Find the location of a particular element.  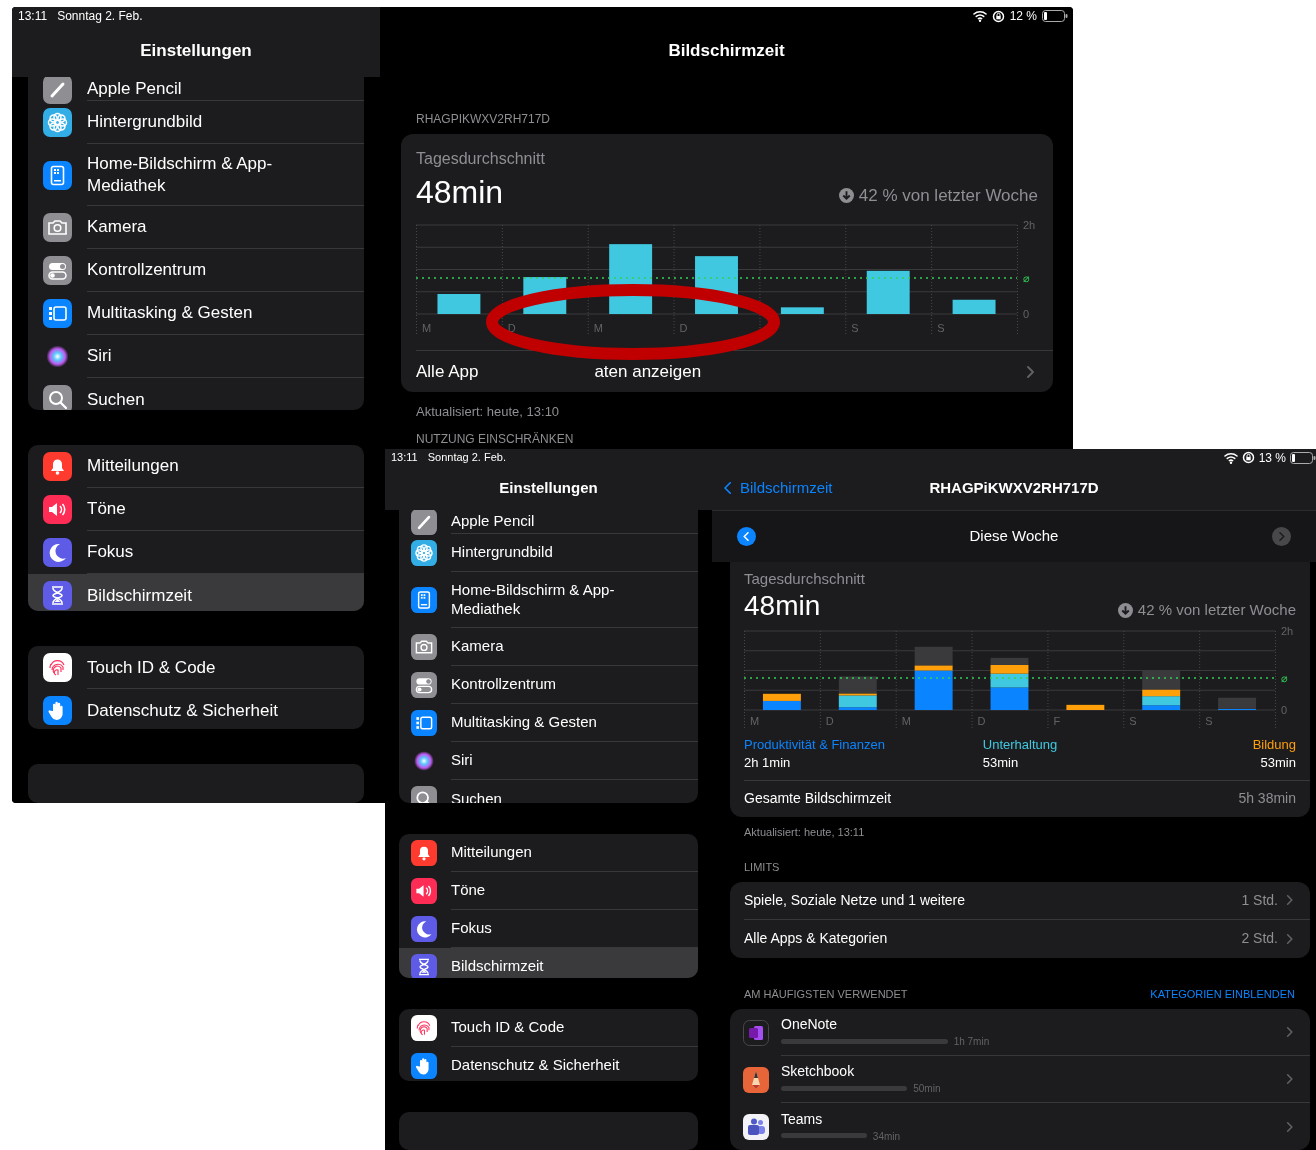

page-title: Bildschirmzeit is located at coordinates (726, 51).